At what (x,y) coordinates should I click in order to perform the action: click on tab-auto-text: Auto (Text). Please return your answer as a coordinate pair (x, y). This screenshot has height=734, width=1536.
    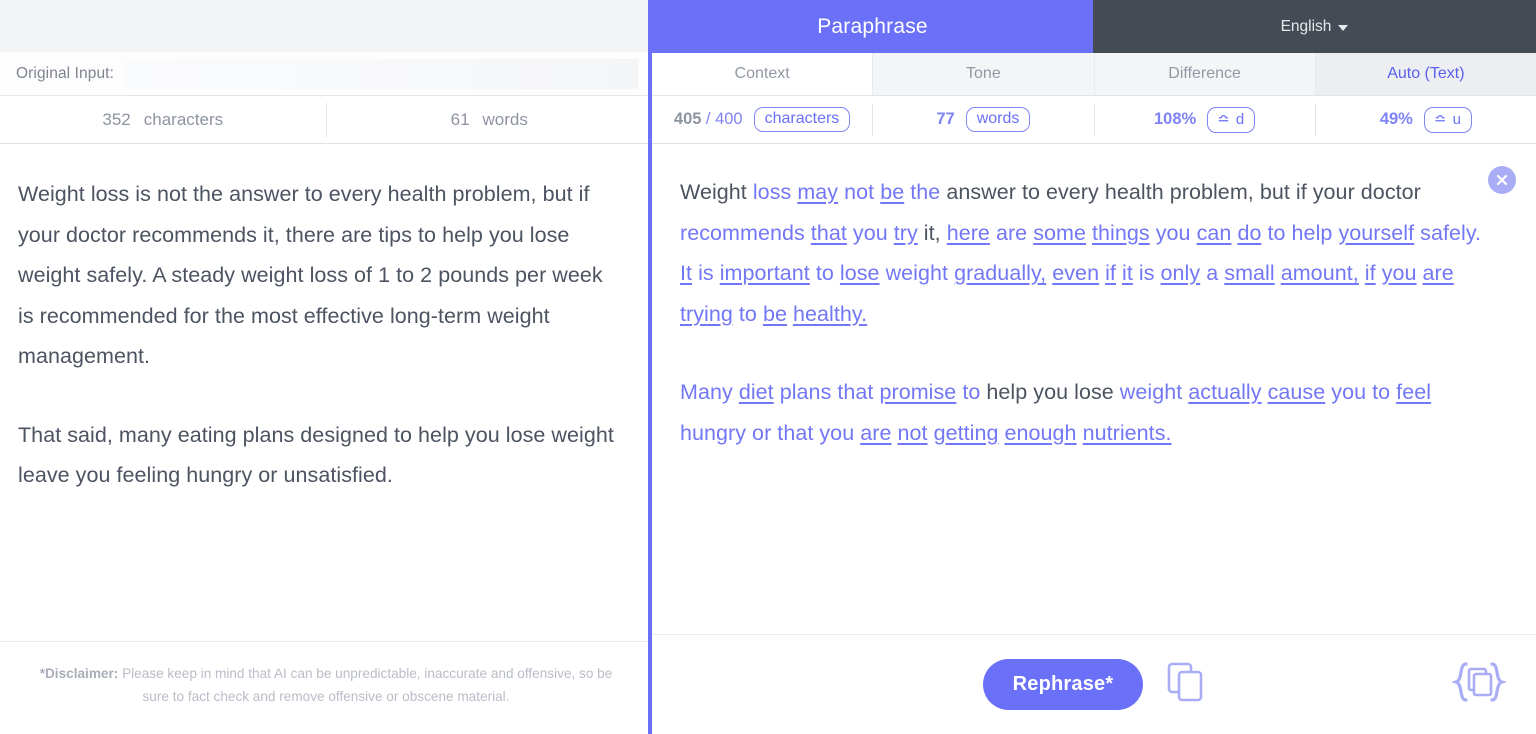
    Looking at the image, I should click on (1425, 74).